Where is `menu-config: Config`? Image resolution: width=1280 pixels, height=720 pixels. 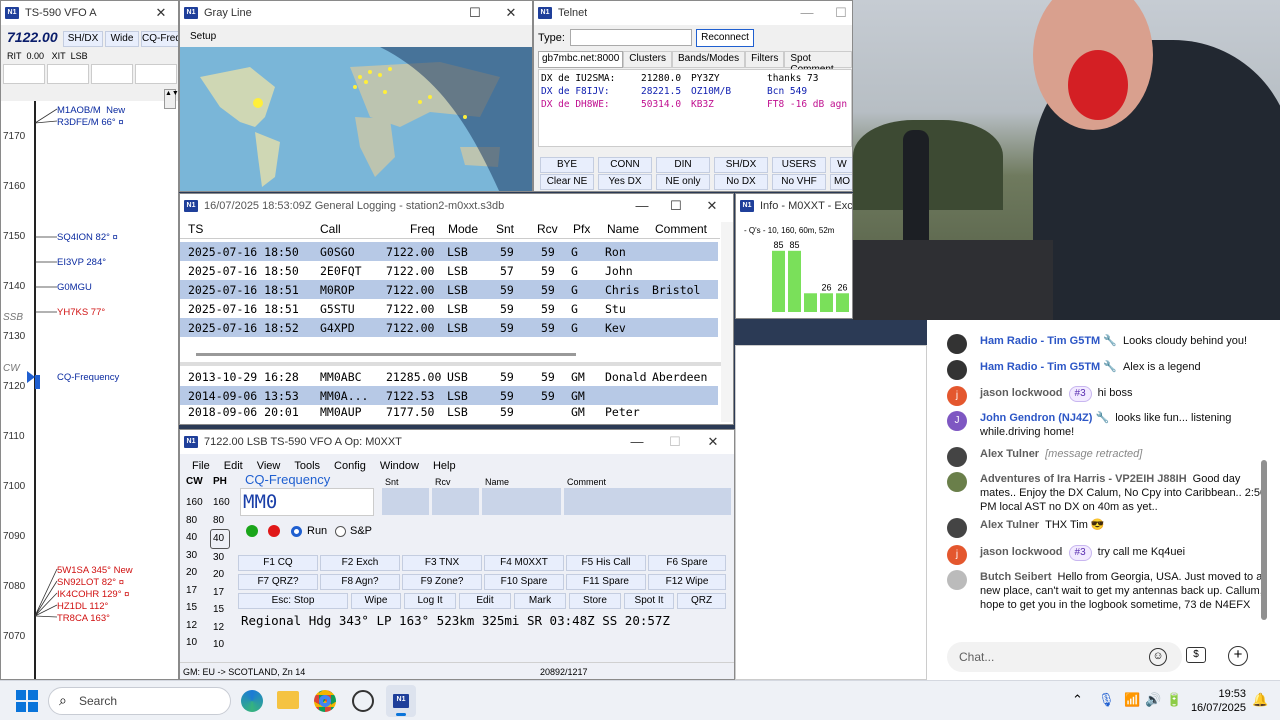
menu-config: Config is located at coordinates (350, 466).